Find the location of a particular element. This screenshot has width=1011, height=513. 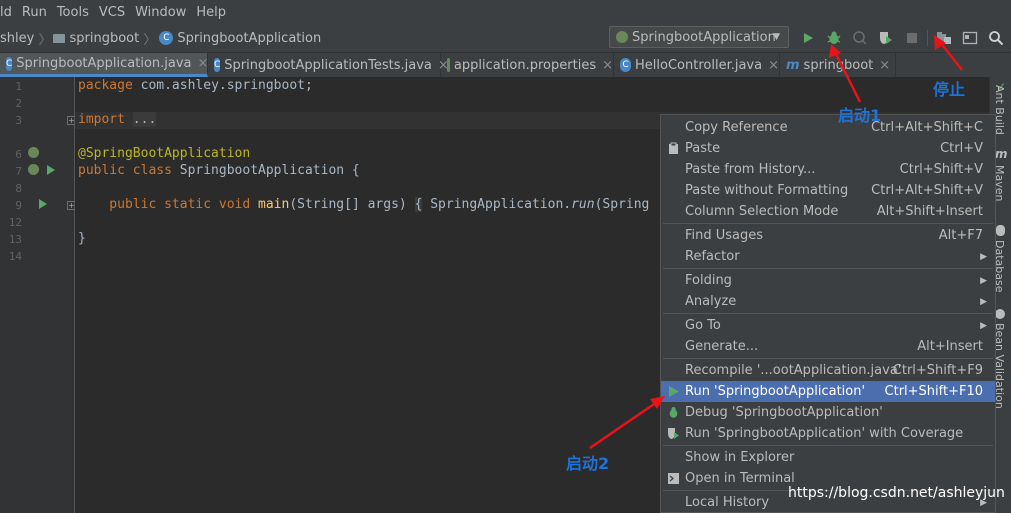

arrow-start2 is located at coordinates (623, 425).